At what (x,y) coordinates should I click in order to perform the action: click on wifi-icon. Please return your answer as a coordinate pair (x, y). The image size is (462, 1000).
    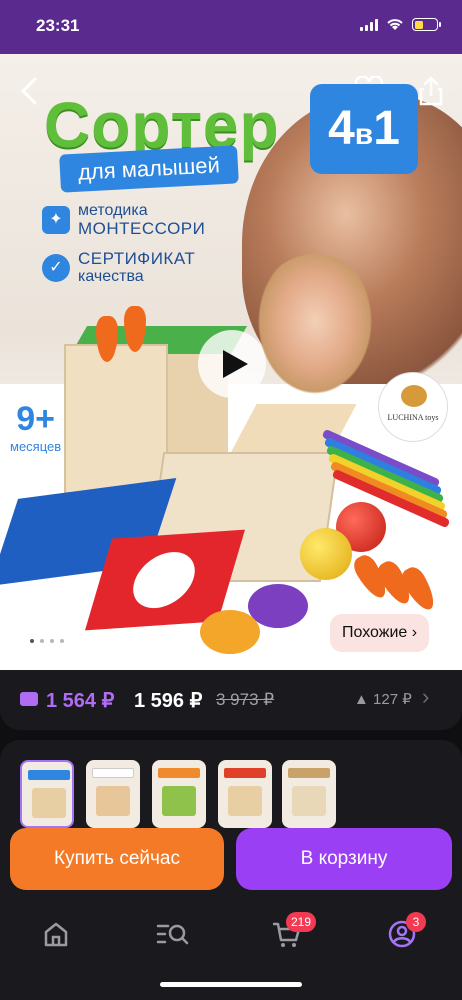
    Looking at the image, I should click on (395, 24).